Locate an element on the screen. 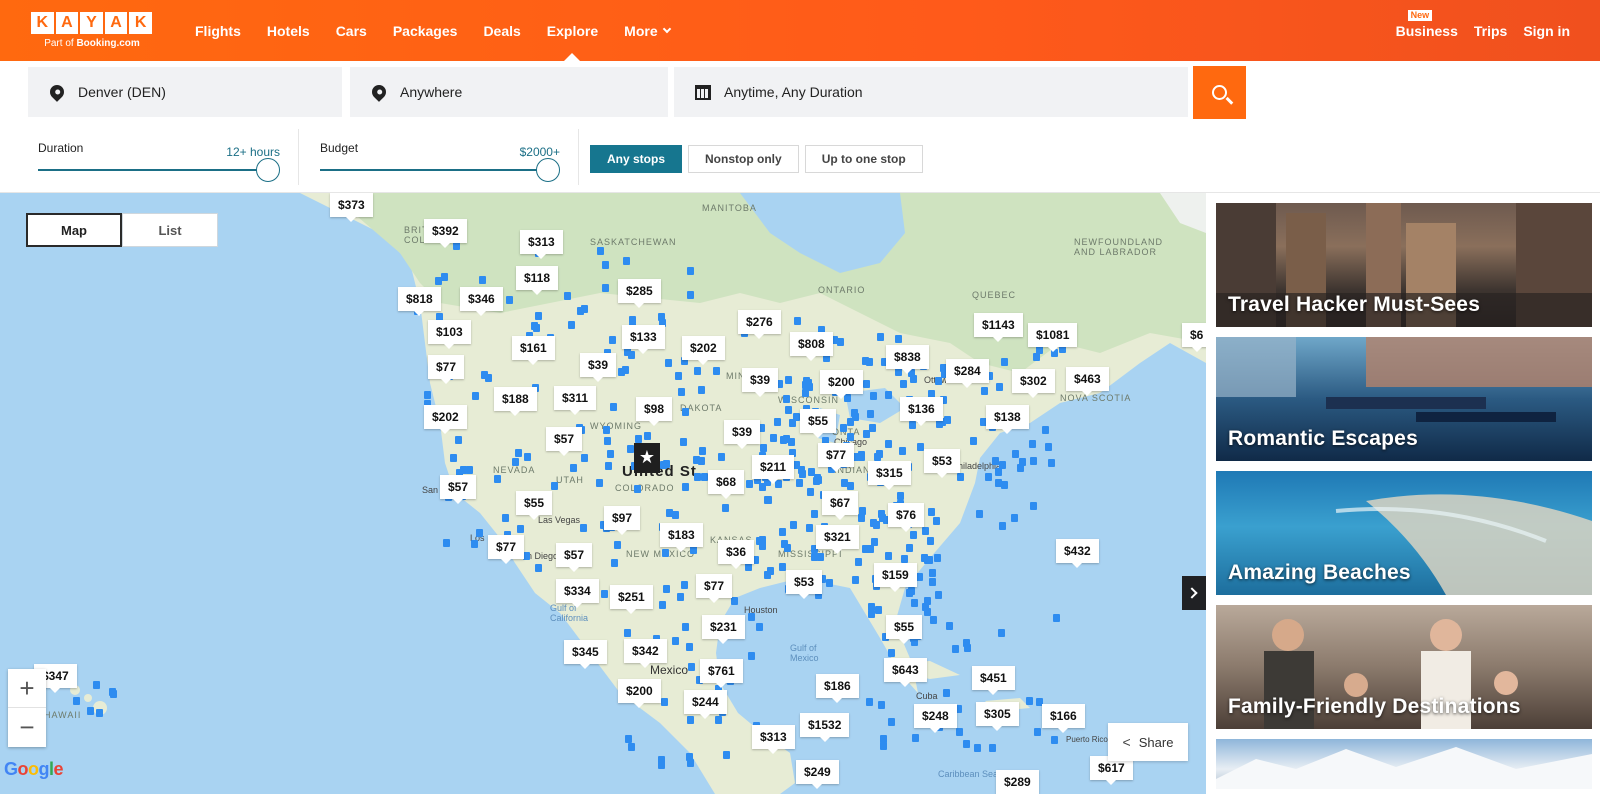 This screenshot has width=1600, height=794. zoom-out-button: − is located at coordinates (27, 727).